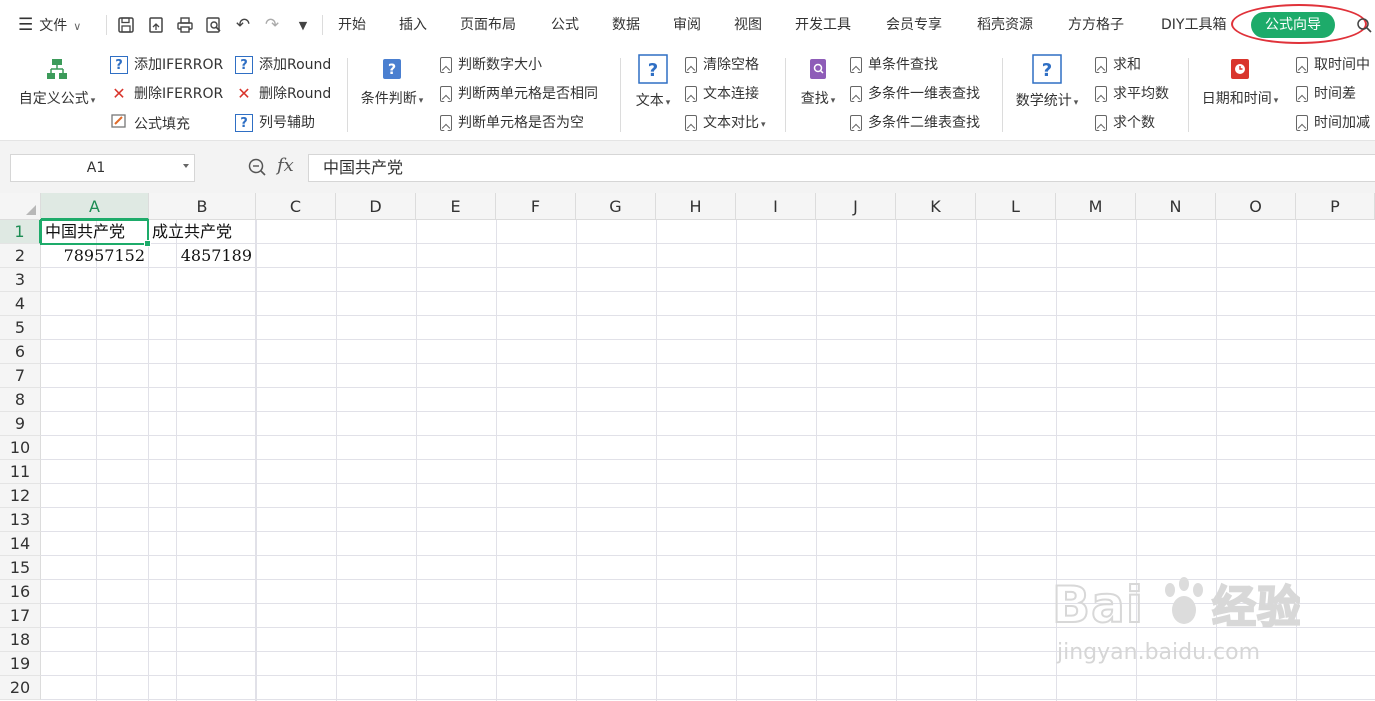 The image size is (1375, 701). I want to click on undo-icon: ↶, so click(243, 25).